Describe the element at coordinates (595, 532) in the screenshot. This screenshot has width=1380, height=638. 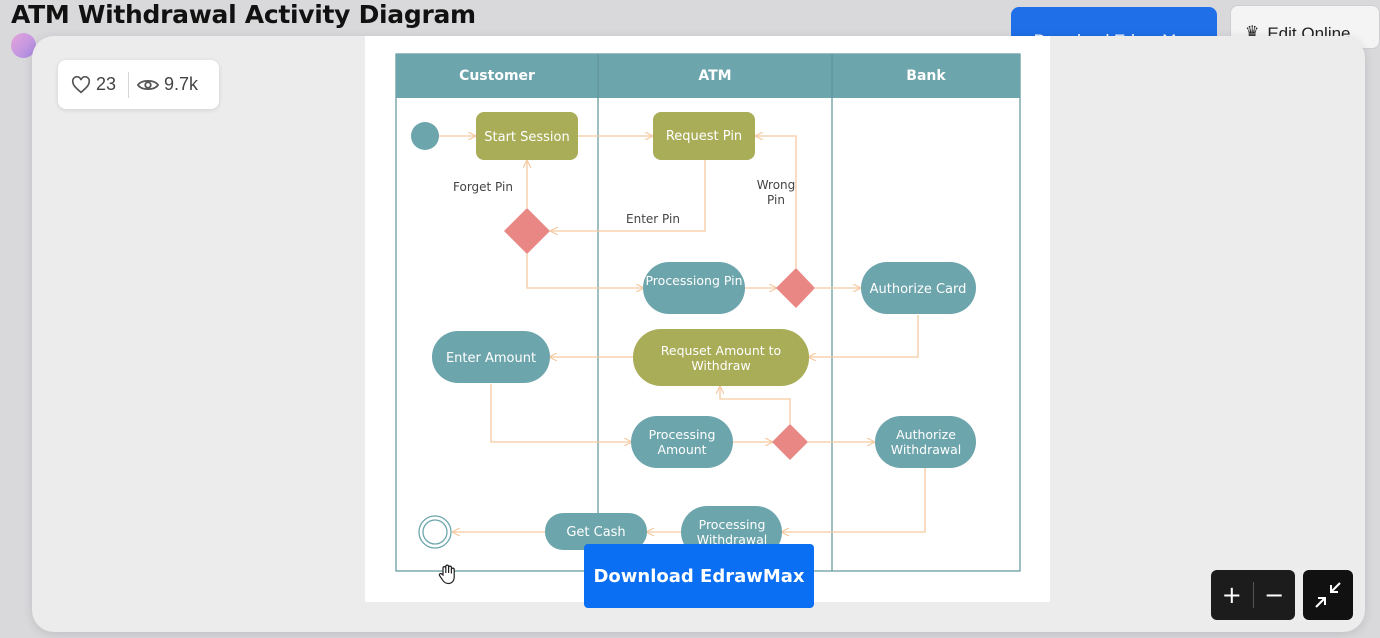
I see `node-get-cash-label: Get Cash` at that location.